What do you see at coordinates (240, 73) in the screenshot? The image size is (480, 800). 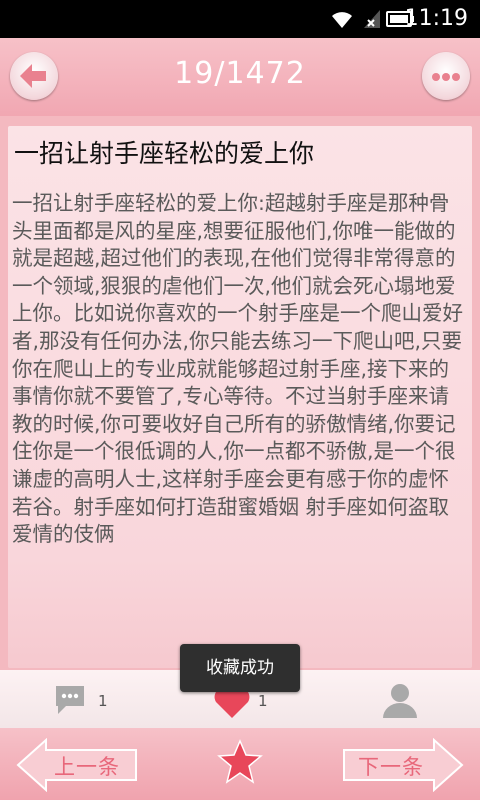 I see `page-indicator: 19/1472` at bounding box center [240, 73].